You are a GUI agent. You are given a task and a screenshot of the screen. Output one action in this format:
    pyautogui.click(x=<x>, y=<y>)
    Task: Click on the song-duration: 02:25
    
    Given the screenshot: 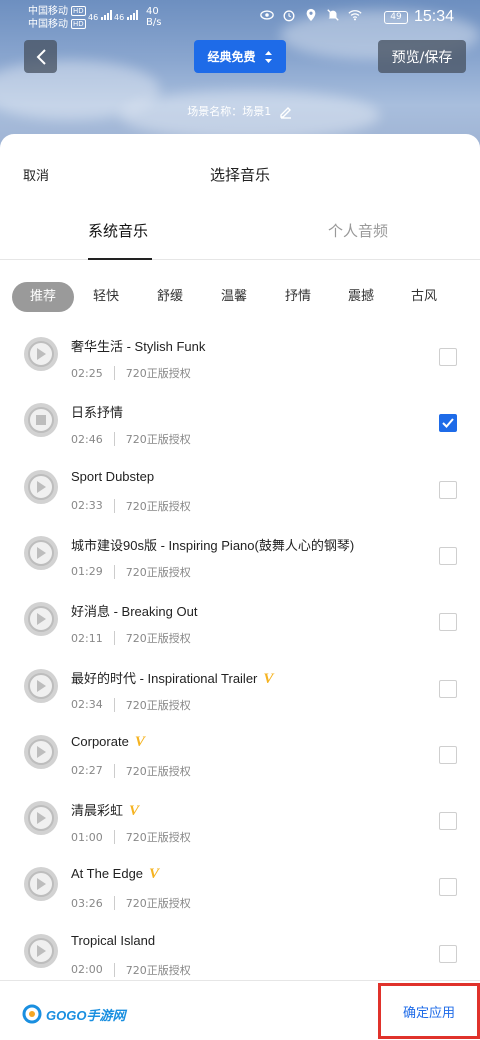 What is the action you would take?
    pyautogui.click(x=87, y=373)
    